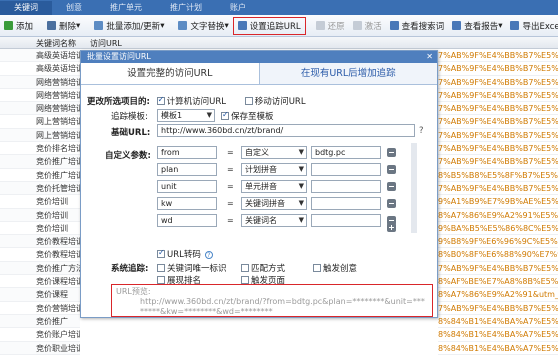 This screenshot has height=355, width=558. Describe the element at coordinates (126, 8) in the screenshot. I see `tab-unit: 推广单元` at that location.